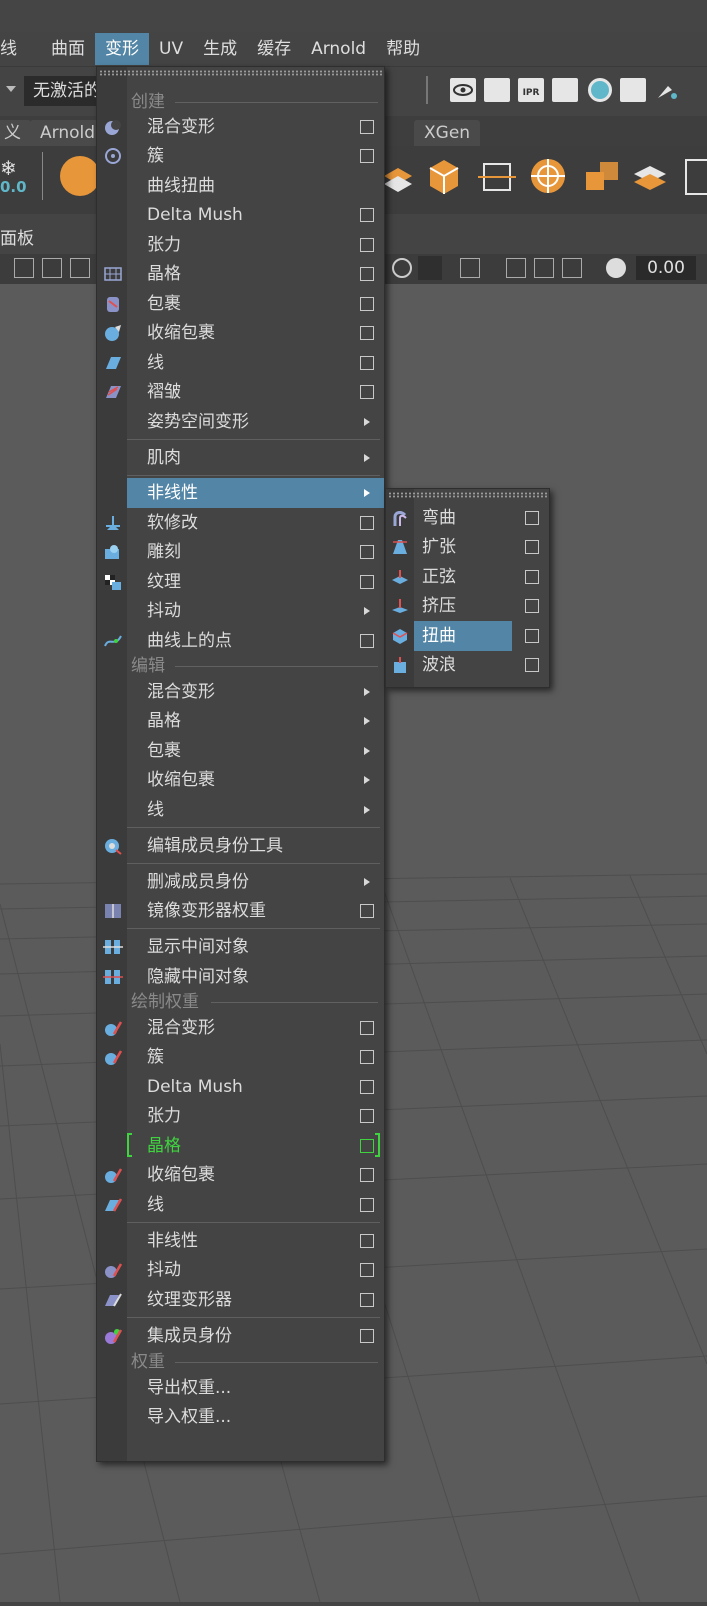 This screenshot has width=707, height=1606. What do you see at coordinates (694, 177) in the screenshot?
I see `shelf-select-icon` at bounding box center [694, 177].